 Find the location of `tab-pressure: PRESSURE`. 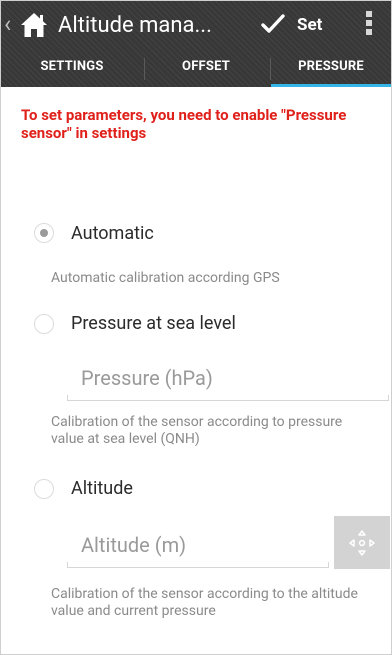

tab-pressure: PRESSURE is located at coordinates (331, 68).